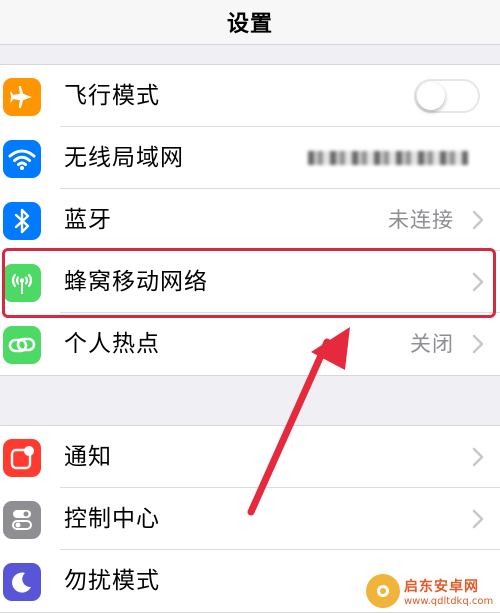  I want to click on annotation-arrow, so click(298, 421).